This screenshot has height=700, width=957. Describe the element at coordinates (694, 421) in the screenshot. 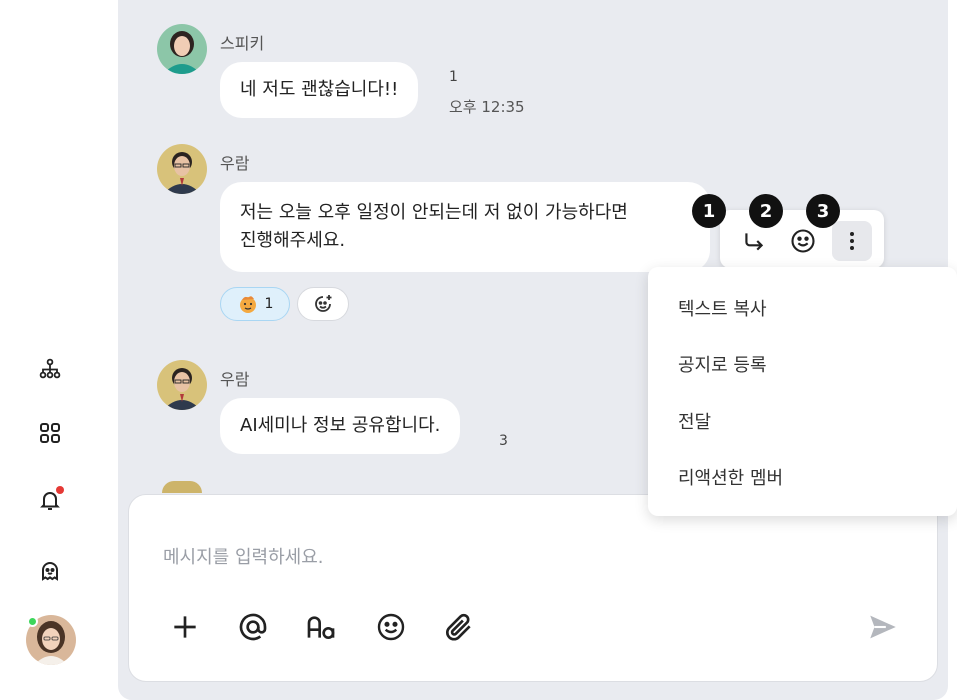

I see `menu-item-forward: 전달` at that location.